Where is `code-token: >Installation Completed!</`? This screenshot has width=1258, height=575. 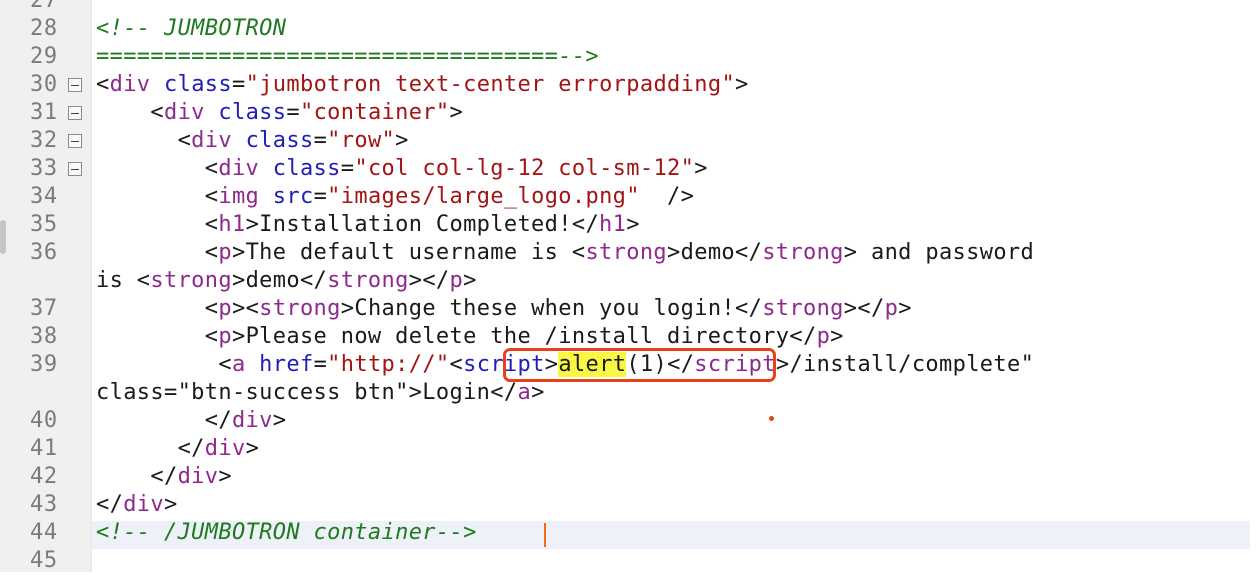 code-token: >Installation Completed!</ is located at coordinates (422, 224).